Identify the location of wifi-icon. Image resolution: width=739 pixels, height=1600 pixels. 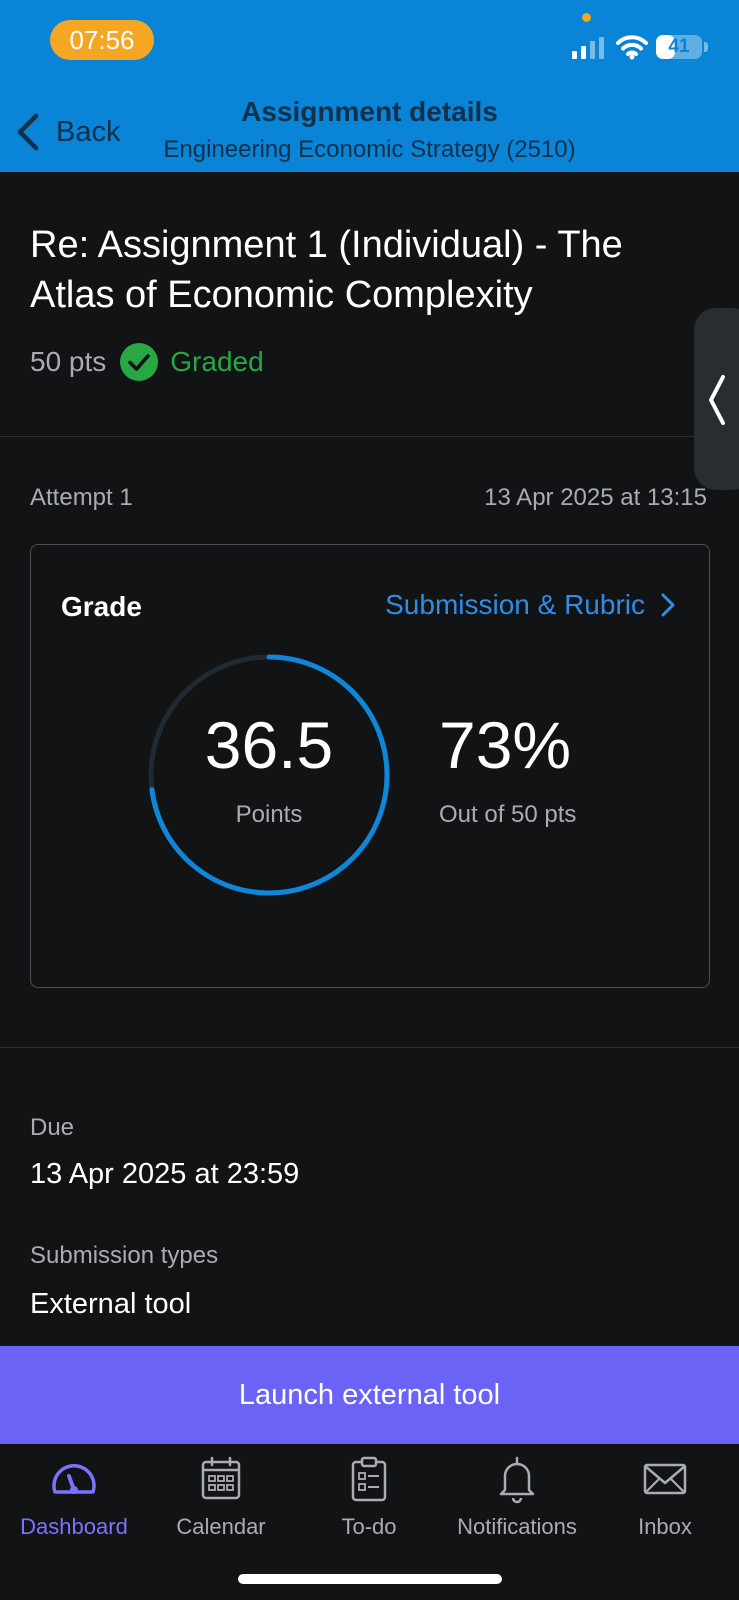
(632, 47).